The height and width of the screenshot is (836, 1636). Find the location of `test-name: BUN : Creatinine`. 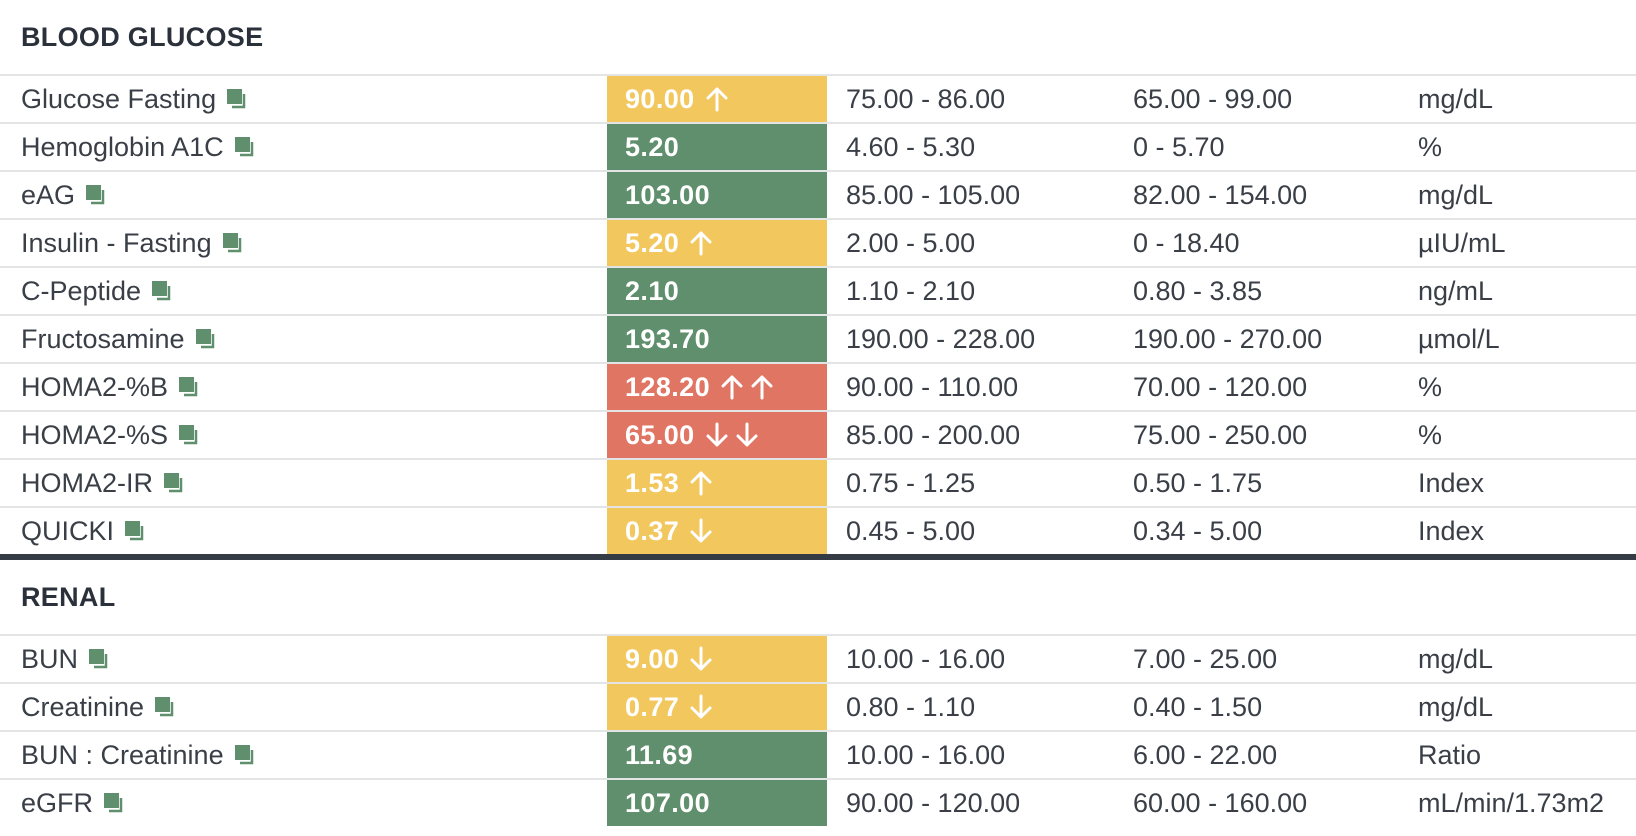

test-name: BUN : Creatinine is located at coordinates (138, 755).